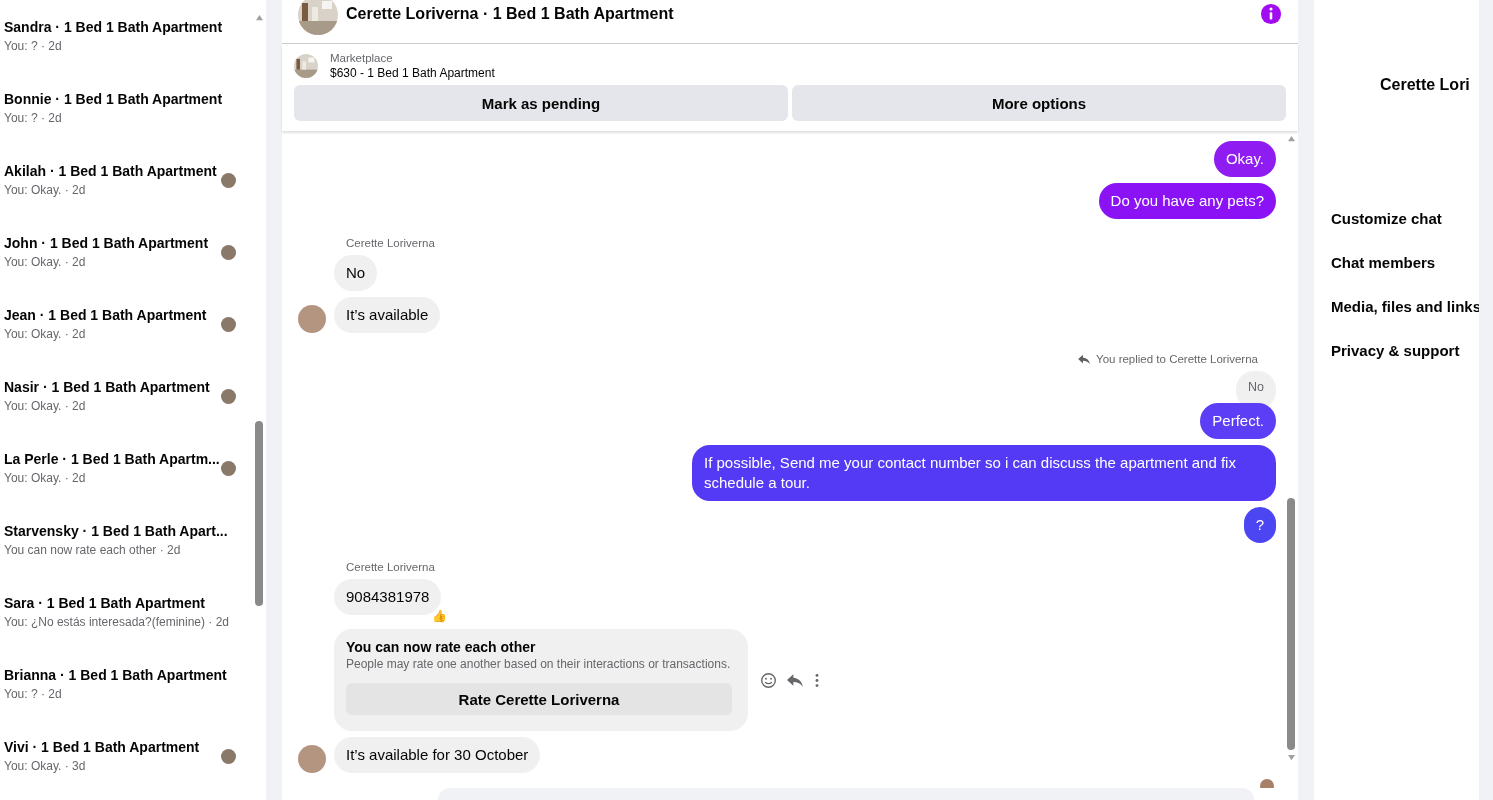 The height and width of the screenshot is (800, 1493). What do you see at coordinates (126, 612) in the screenshot?
I see `conversation-item: Sara · 1 Bed 1 Bath Apartment You: ¿No estás interesada?(feminine) · 2d` at bounding box center [126, 612].